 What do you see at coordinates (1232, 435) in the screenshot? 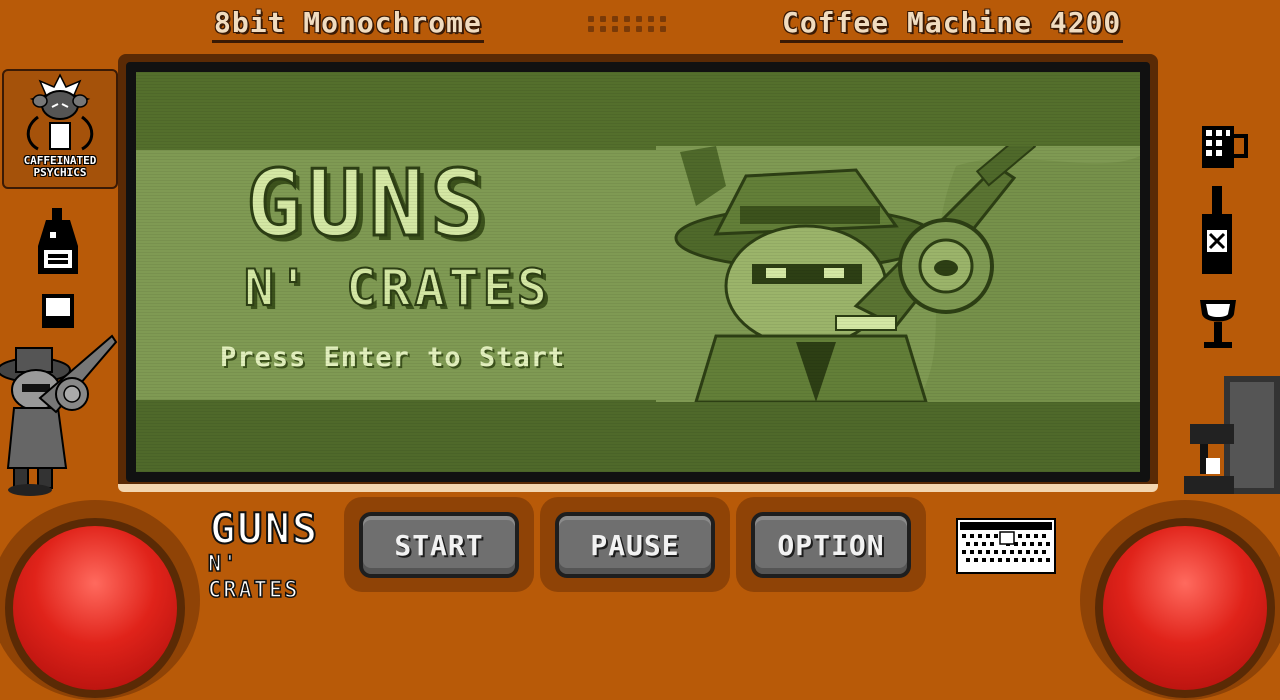
I see `coffee-machine-icon` at bounding box center [1232, 435].